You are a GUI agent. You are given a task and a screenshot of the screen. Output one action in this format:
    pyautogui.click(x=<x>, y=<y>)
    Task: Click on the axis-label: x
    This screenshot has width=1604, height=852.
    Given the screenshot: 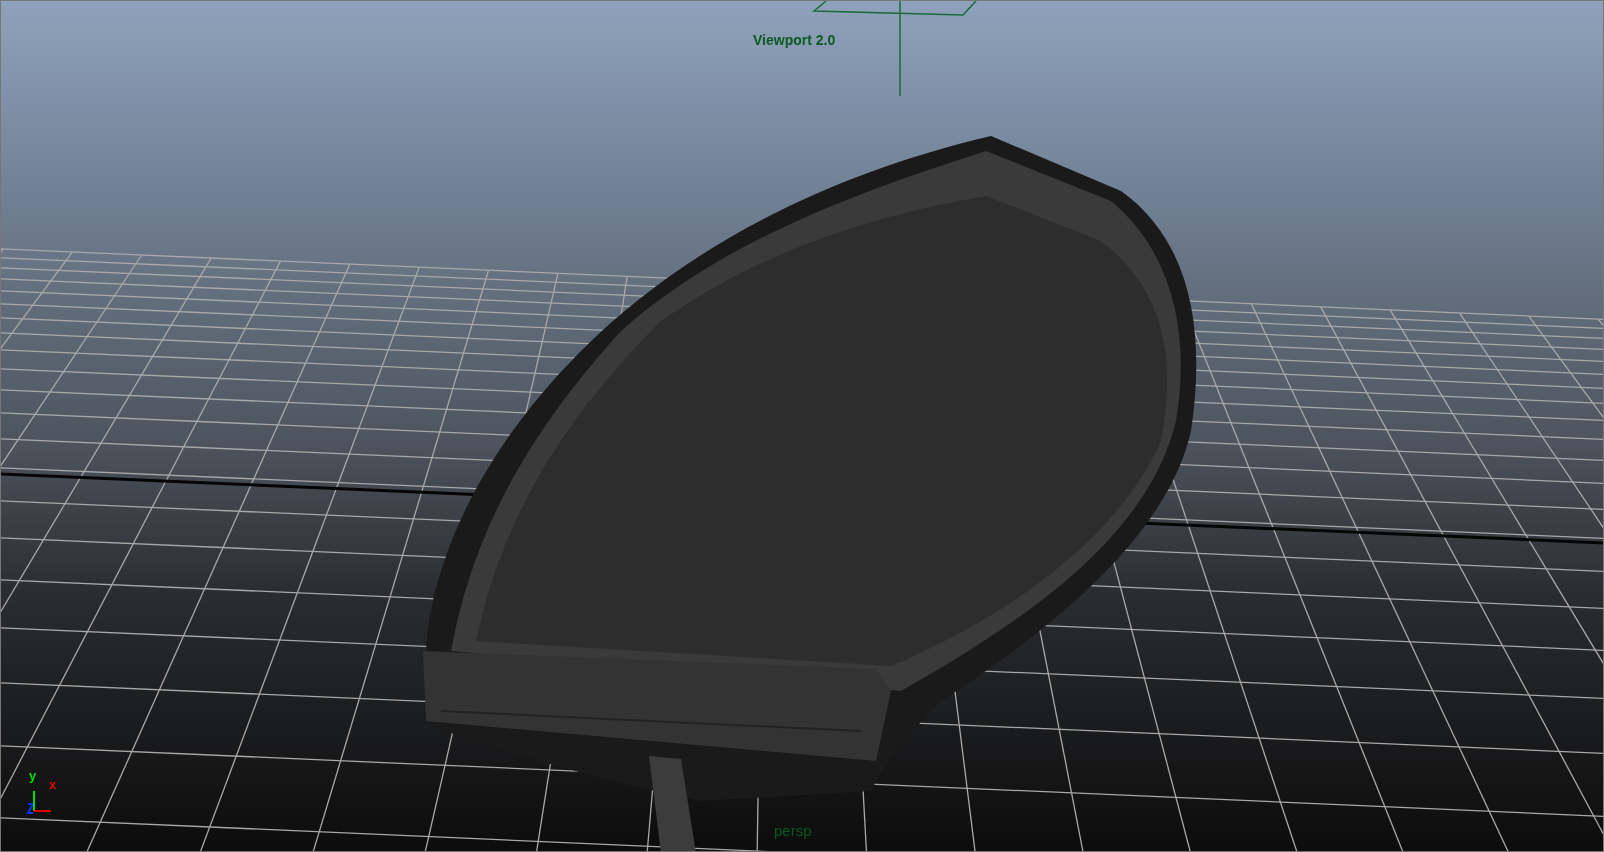 What is the action you would take?
    pyautogui.click(x=53, y=784)
    